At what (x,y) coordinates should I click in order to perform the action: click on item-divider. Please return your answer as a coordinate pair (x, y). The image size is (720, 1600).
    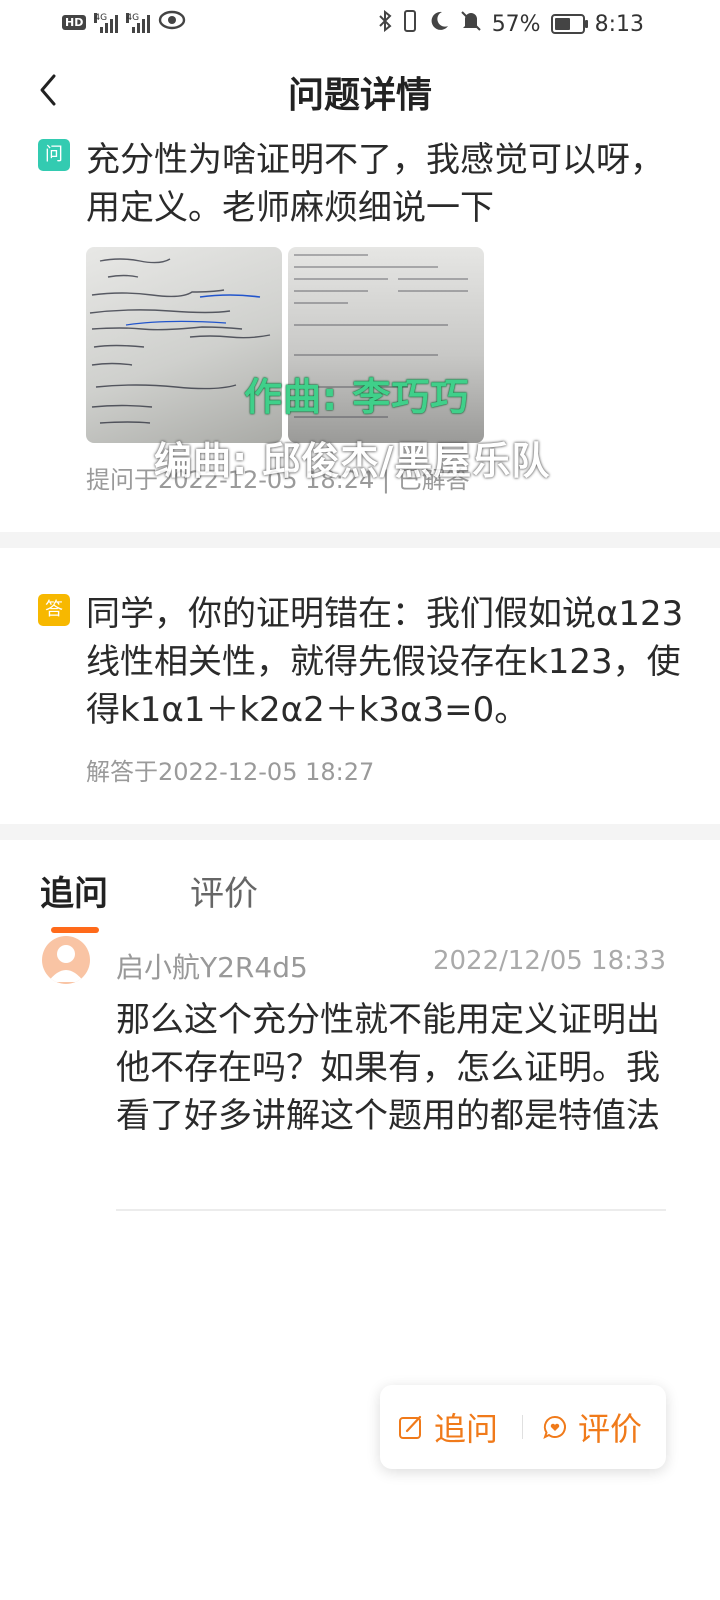
    Looking at the image, I should click on (391, 1210).